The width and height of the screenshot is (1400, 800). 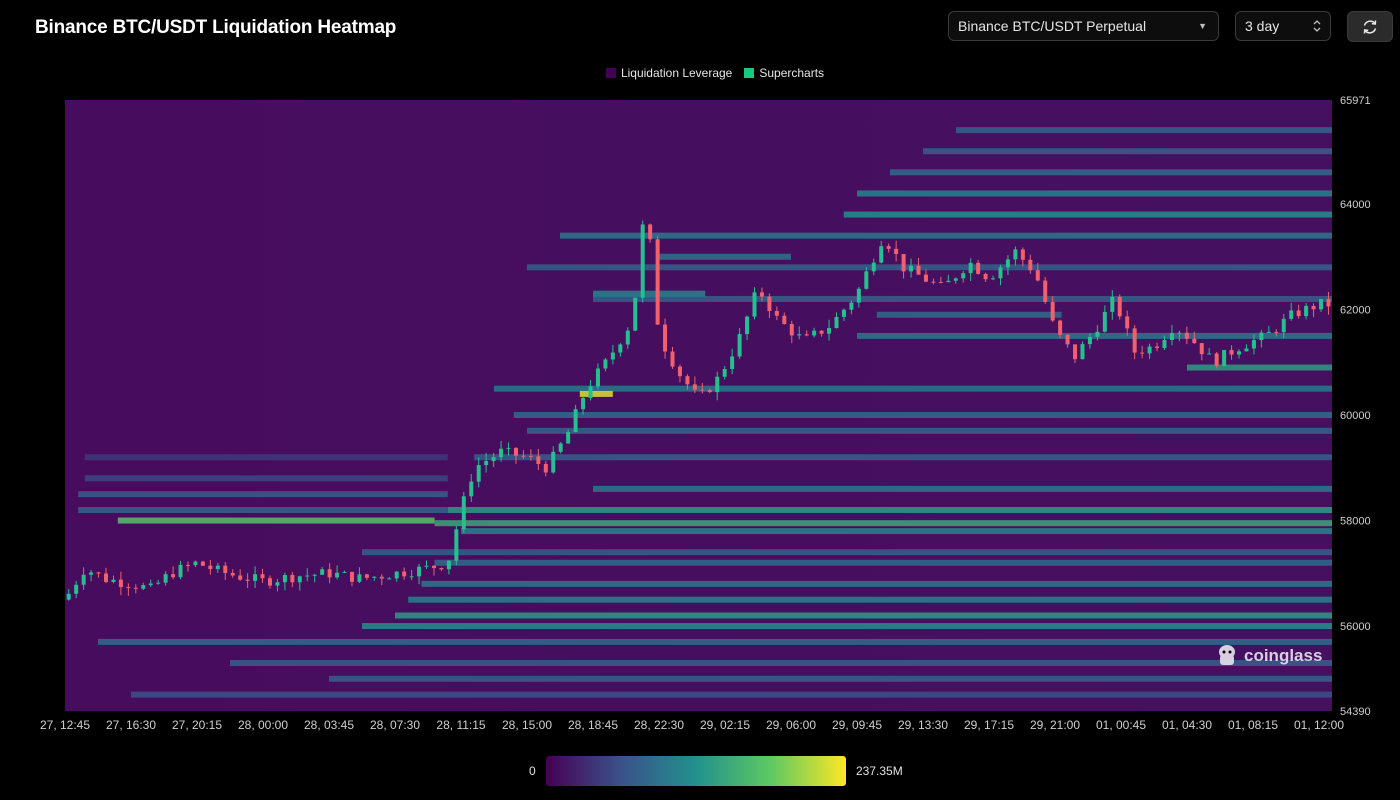 I want to click on x-tick-label: 27, 12:45, so click(x=65, y=725).